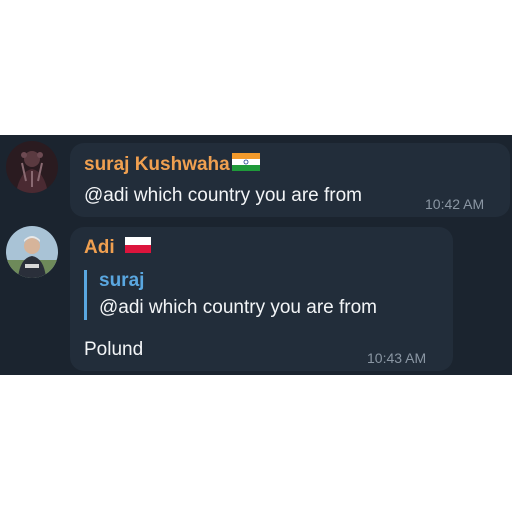  I want to click on india-flag-icon, so click(245, 165).